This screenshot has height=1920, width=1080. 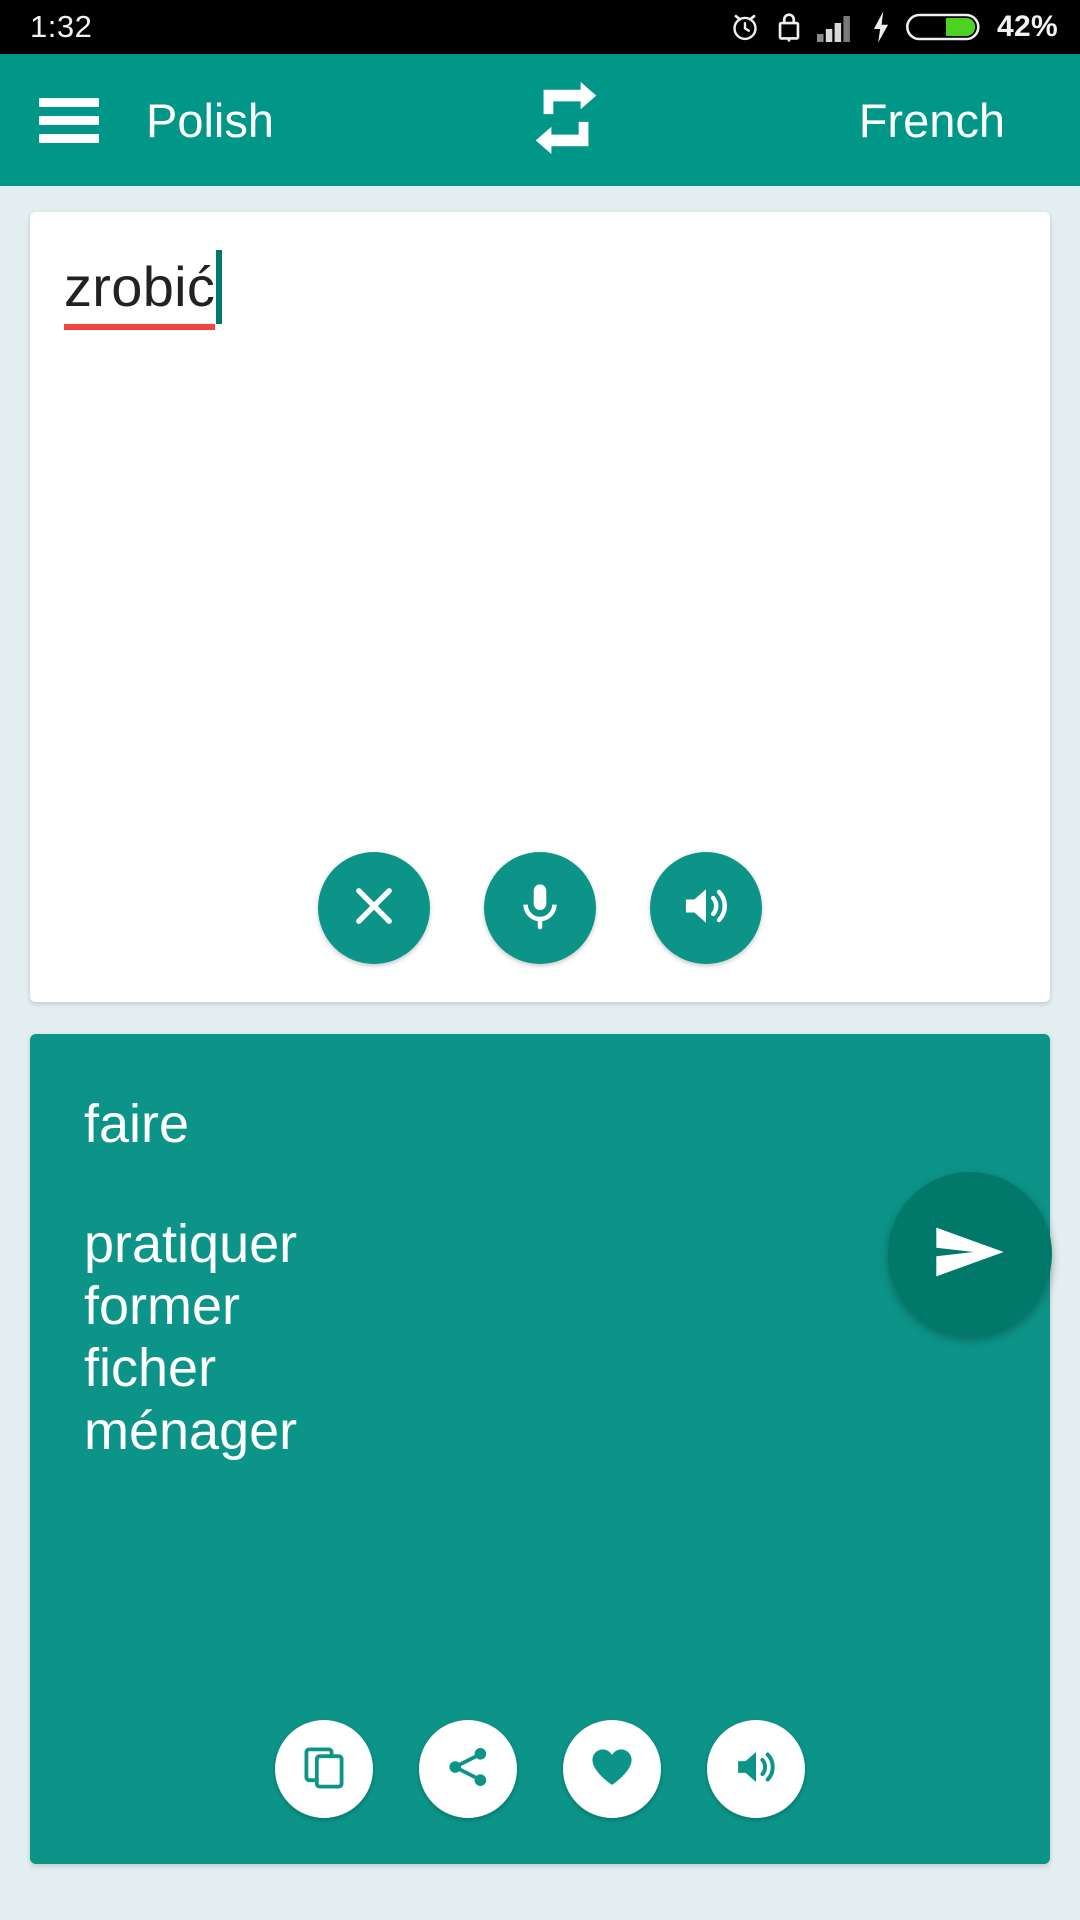 I want to click on signal-icon, so click(x=836, y=27).